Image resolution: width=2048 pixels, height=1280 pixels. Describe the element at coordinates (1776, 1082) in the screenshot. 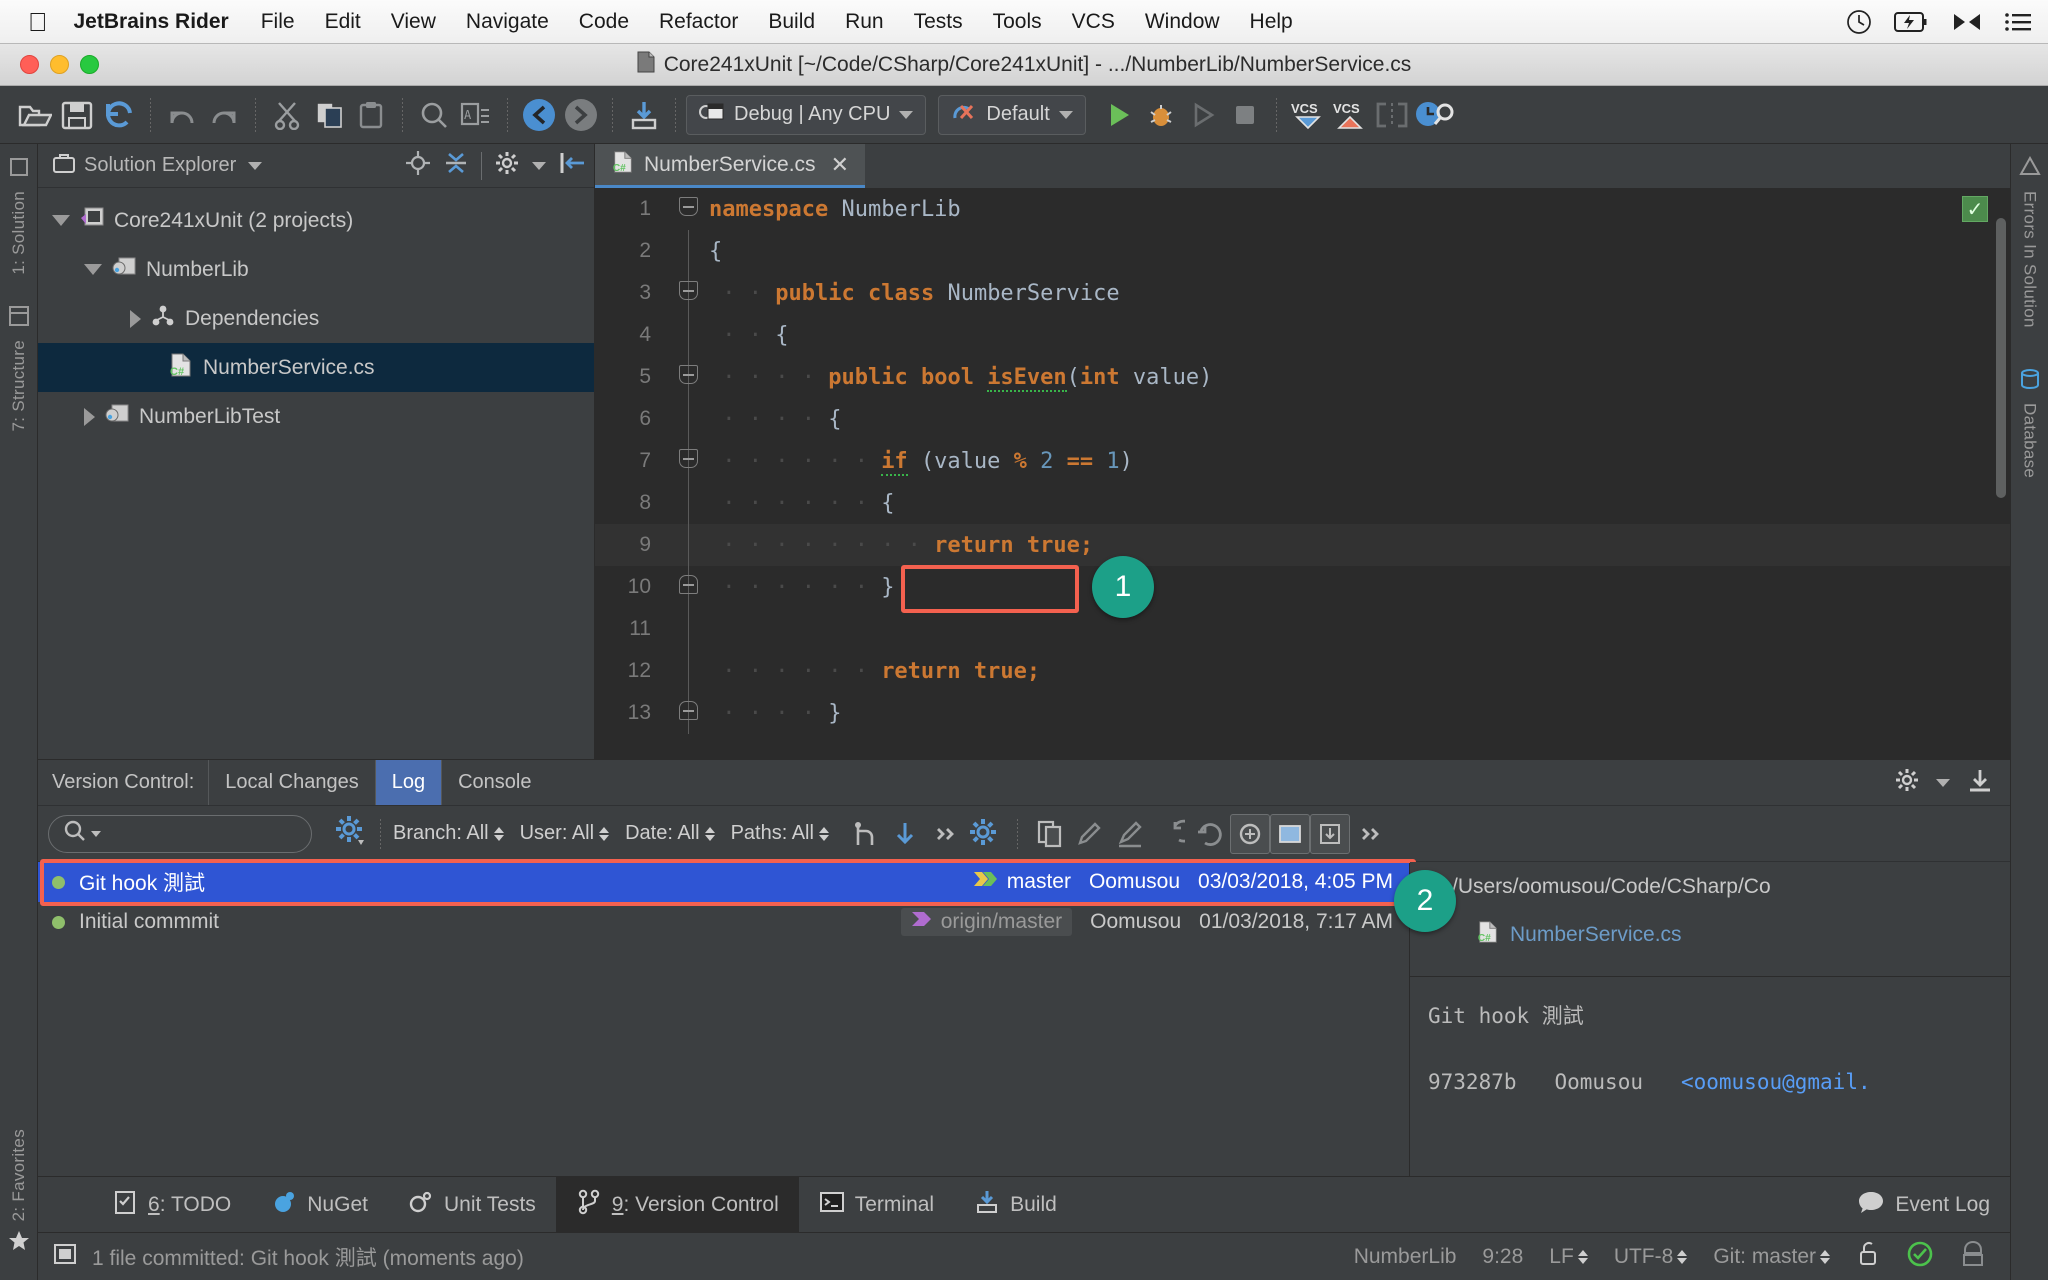

I see `commit-detail-email: <oomusou@gmail.` at that location.